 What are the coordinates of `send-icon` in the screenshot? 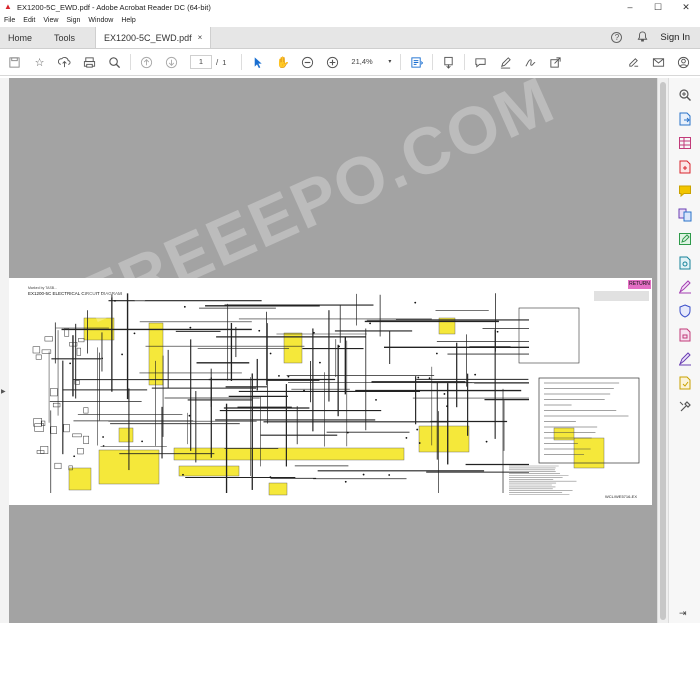 It's located at (685, 335).